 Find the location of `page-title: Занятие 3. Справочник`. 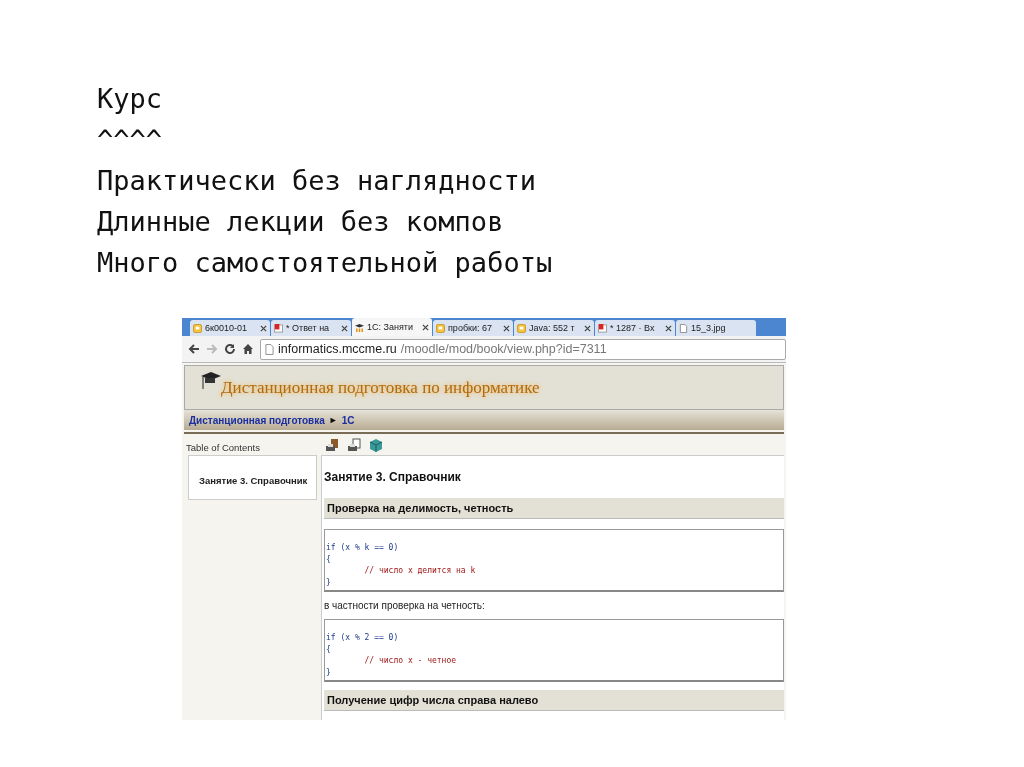

page-title: Занятие 3. Справочник is located at coordinates (393, 477).